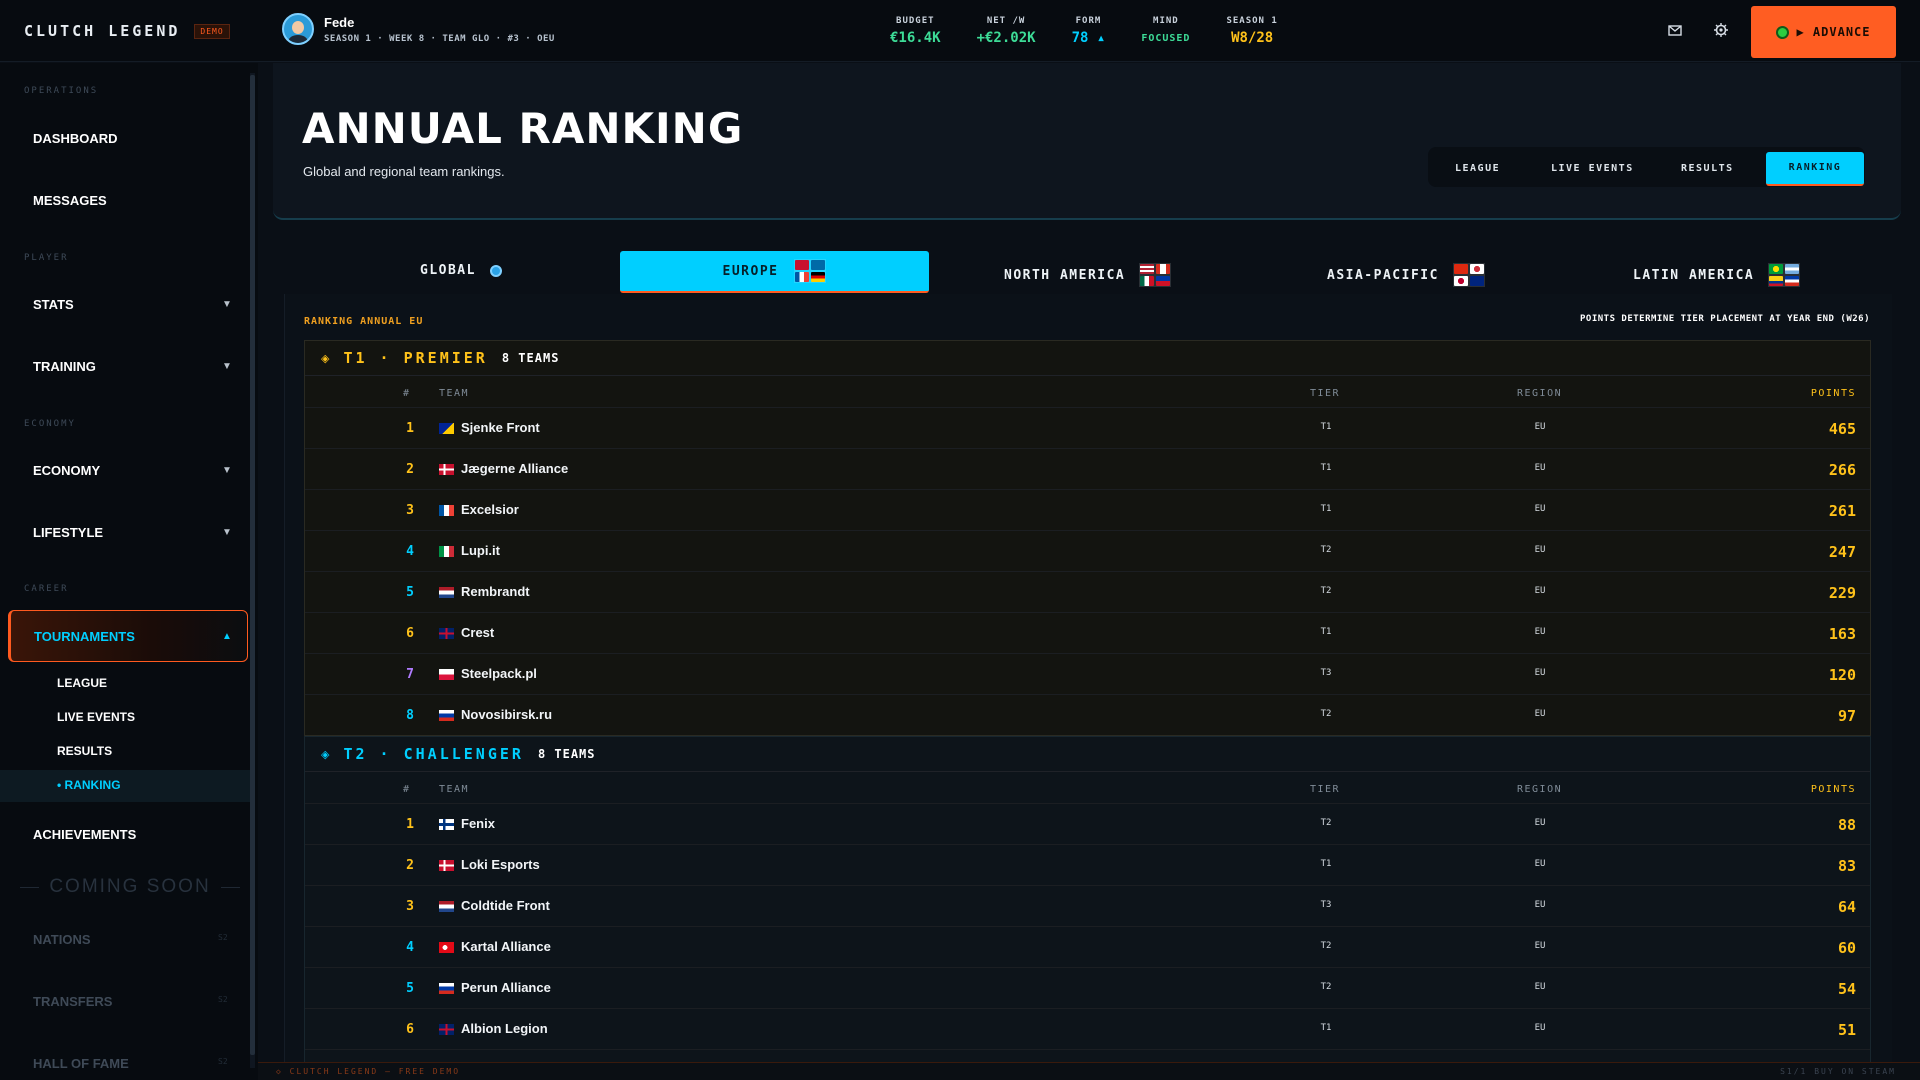  What do you see at coordinates (1087, 632) in the screenshot?
I see `table-row: 6 Crest T1 EU 163` at bounding box center [1087, 632].